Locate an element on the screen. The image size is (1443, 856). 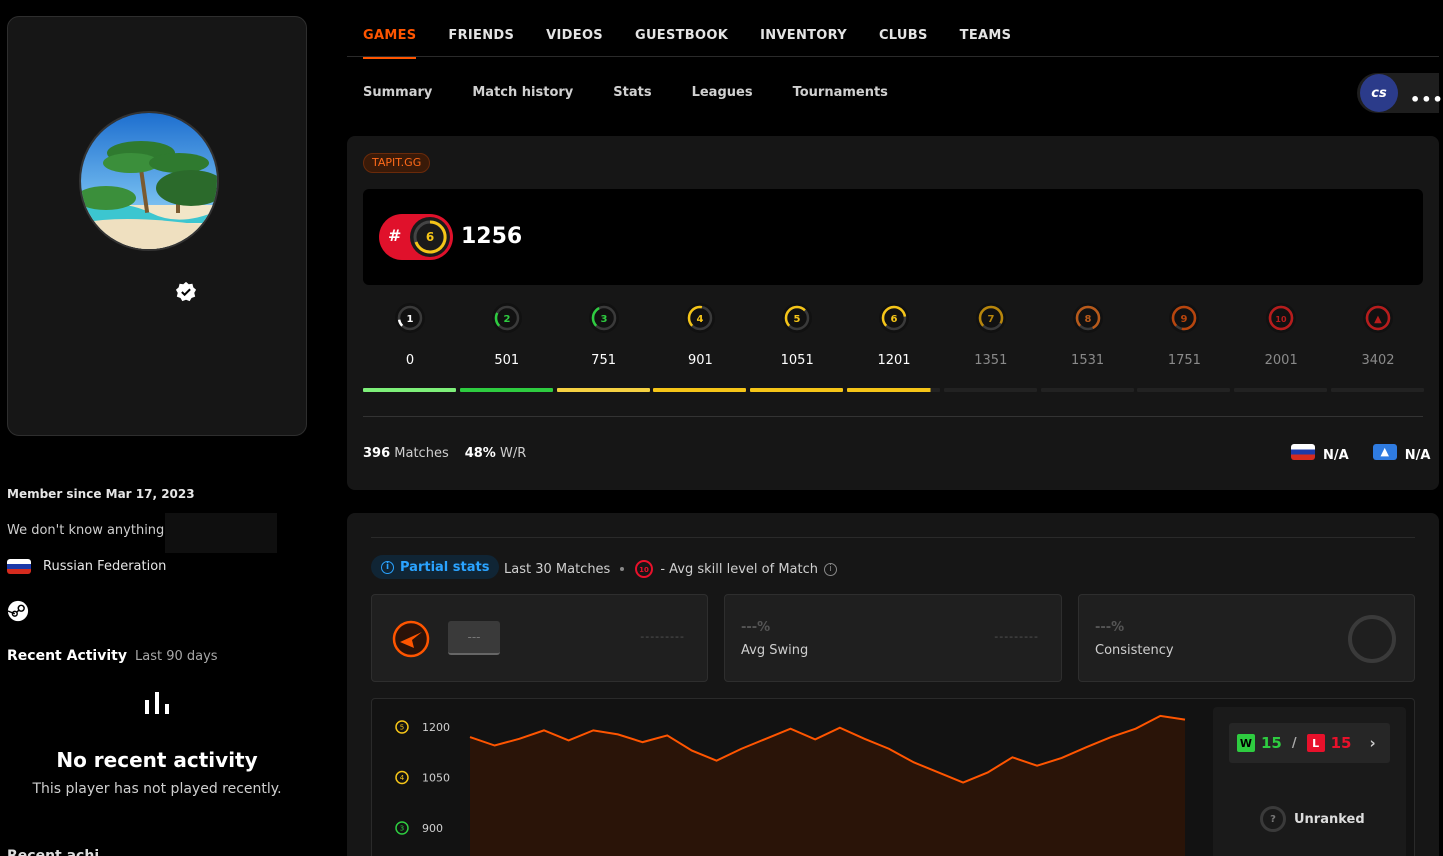
skill-level-8-icon: 8 is located at coordinates (1087, 318).